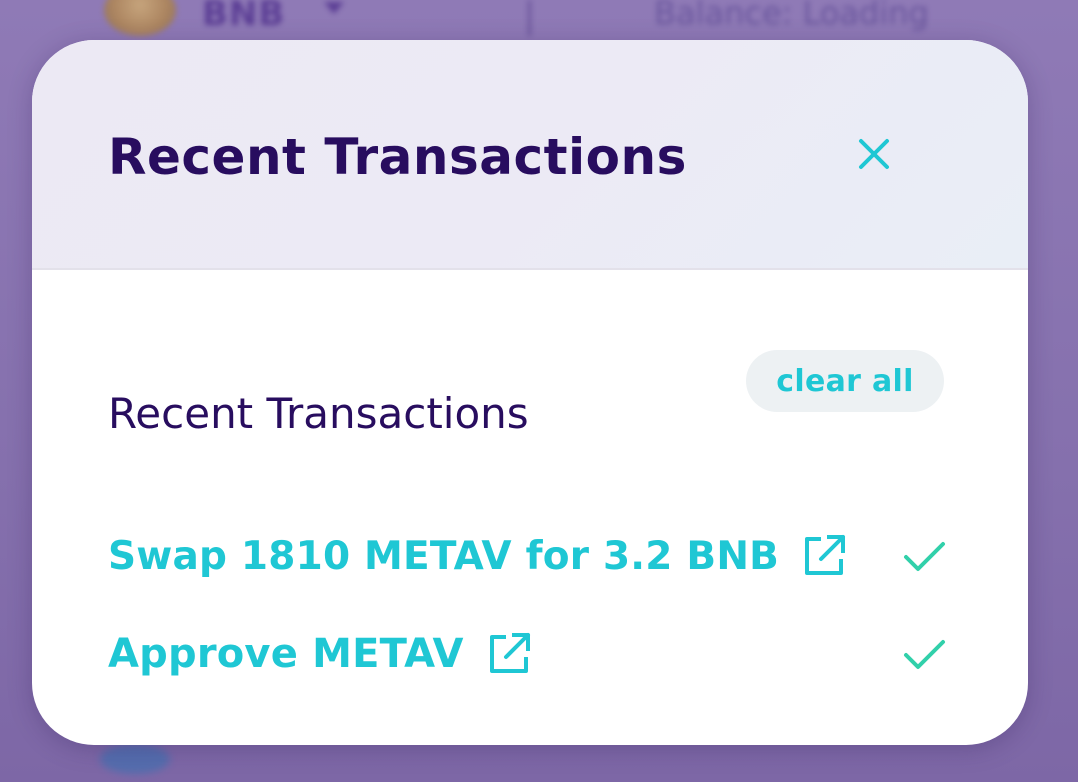 The width and height of the screenshot is (1078, 782). What do you see at coordinates (397, 157) in the screenshot?
I see `modal-title: Recent Transactions` at bounding box center [397, 157].